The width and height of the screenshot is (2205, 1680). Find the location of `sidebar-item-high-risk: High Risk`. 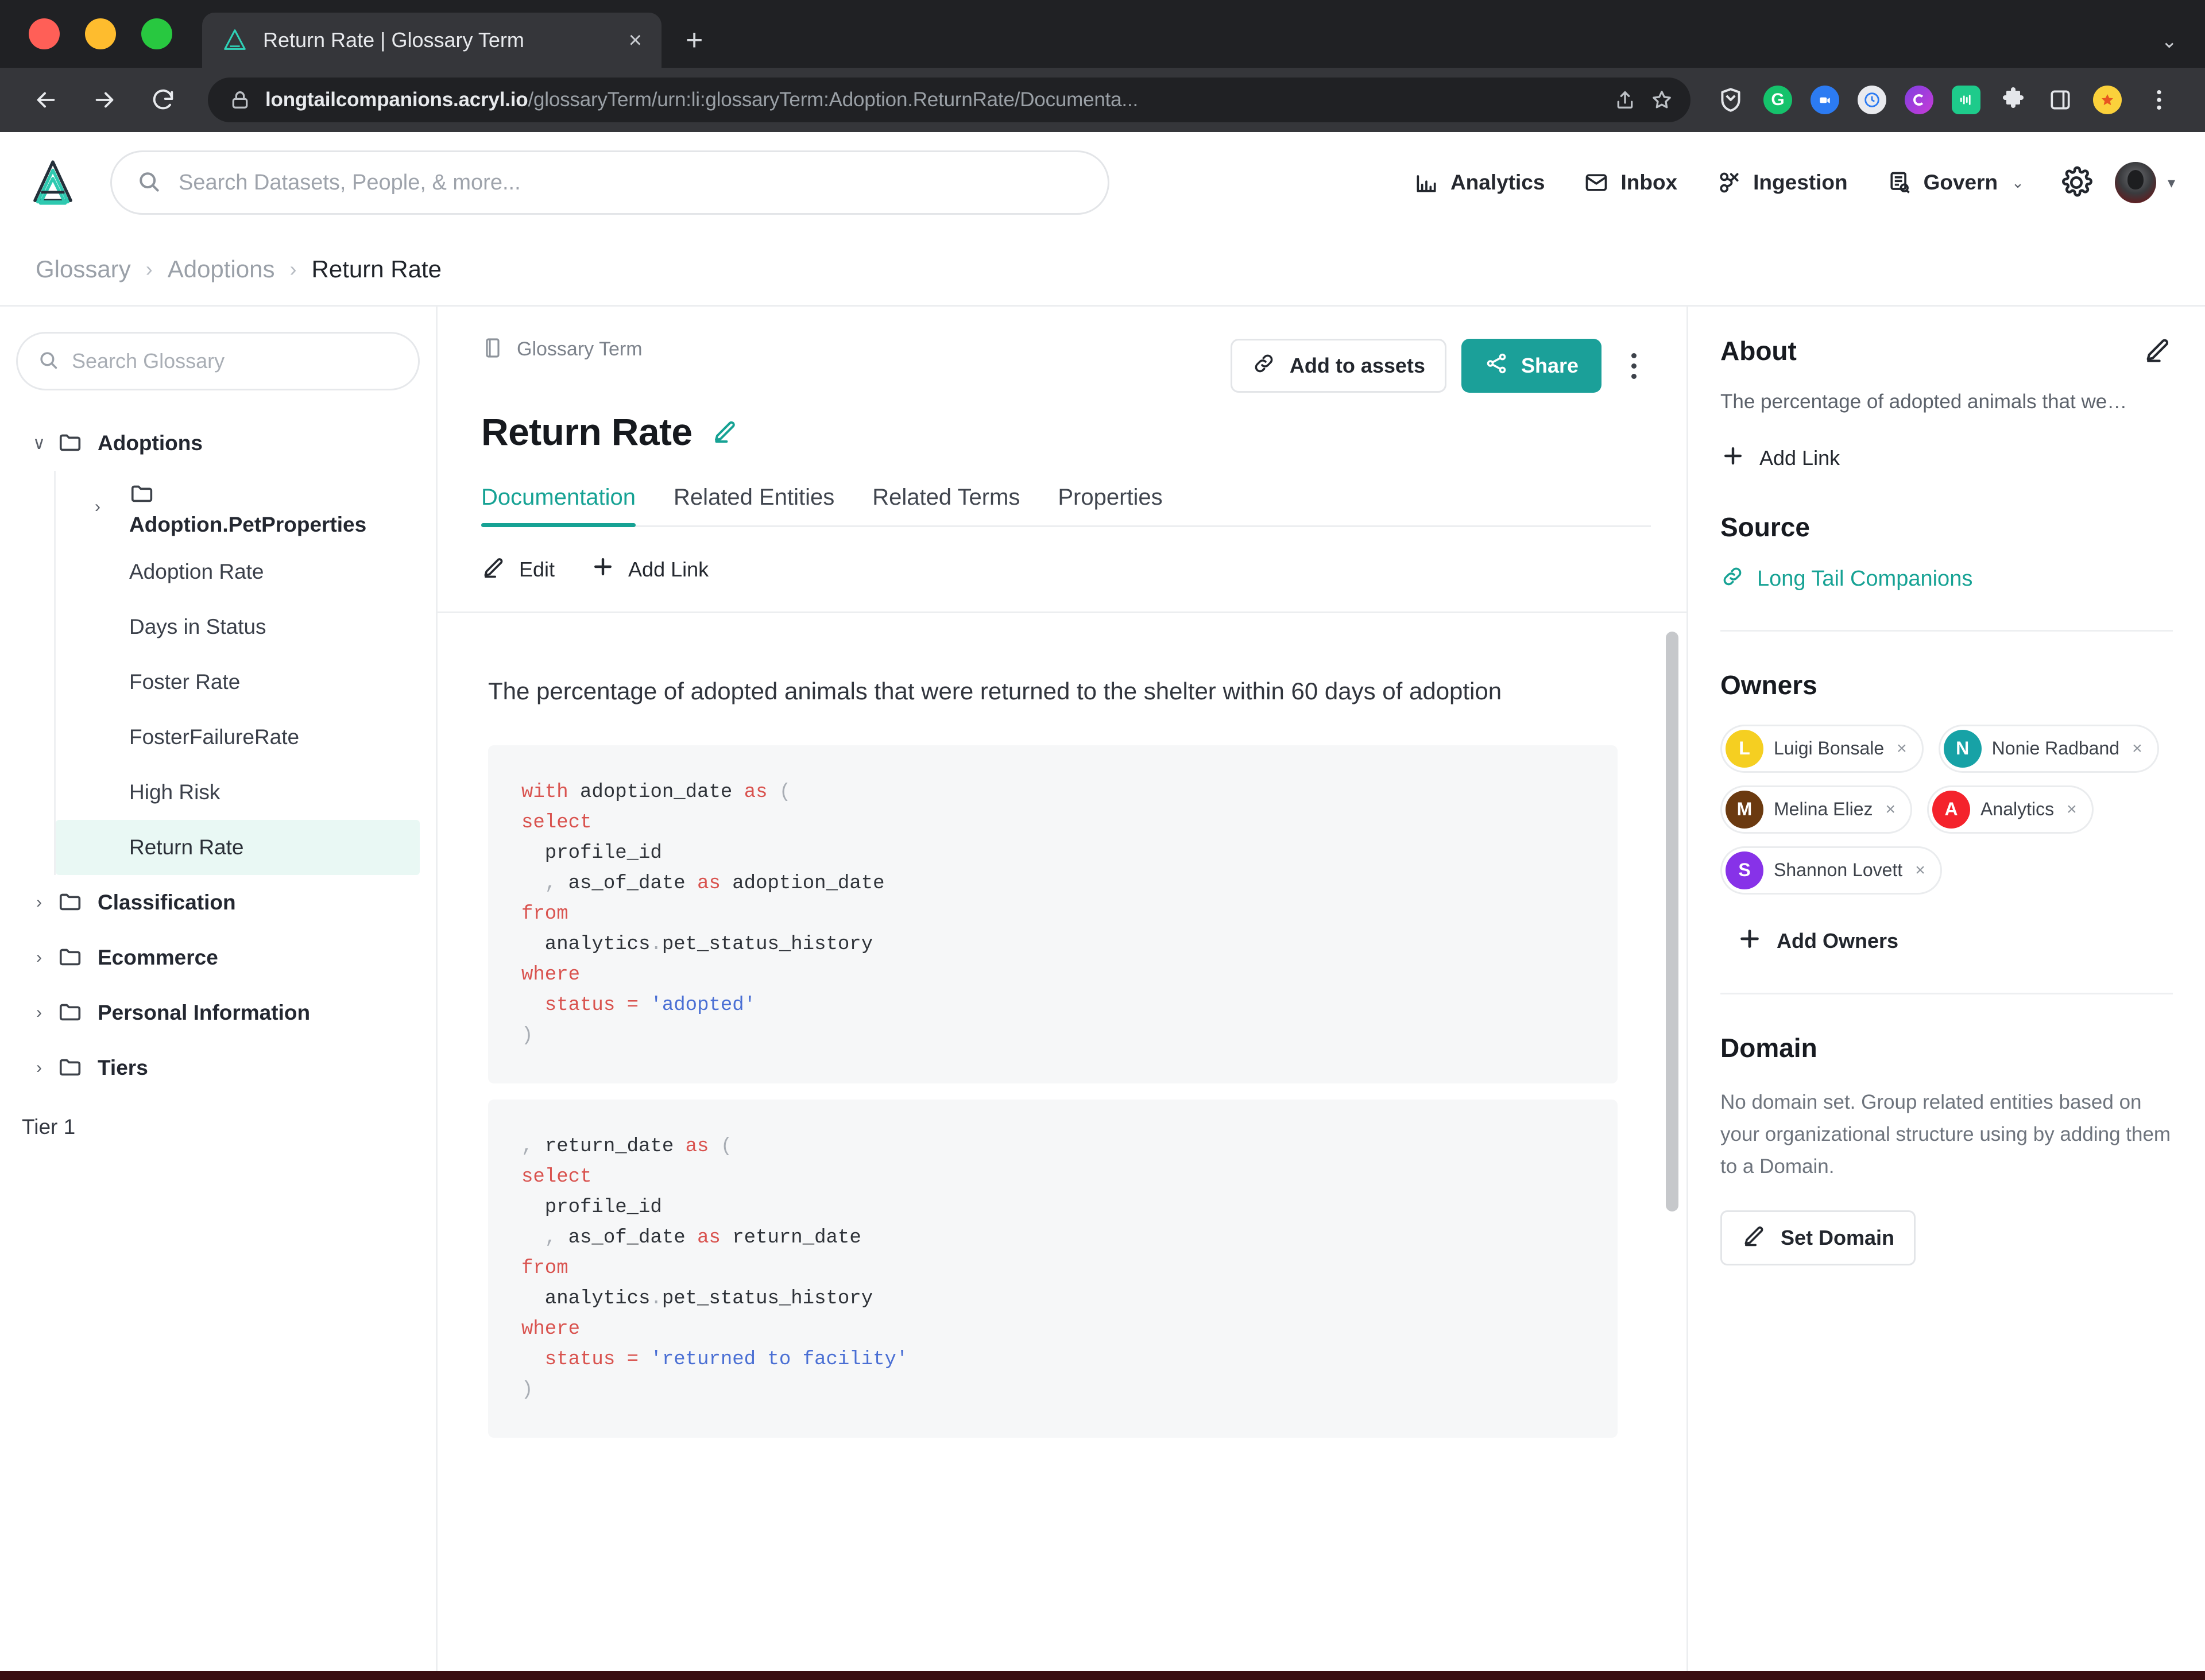

sidebar-item-high-risk: High Risk is located at coordinates (238, 792).